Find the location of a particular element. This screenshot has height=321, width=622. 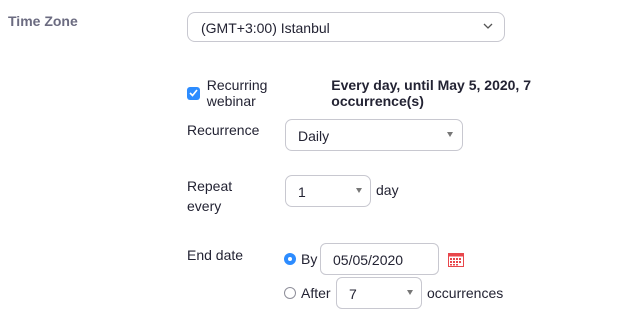

repeat-every-select: 1 is located at coordinates (328, 191).